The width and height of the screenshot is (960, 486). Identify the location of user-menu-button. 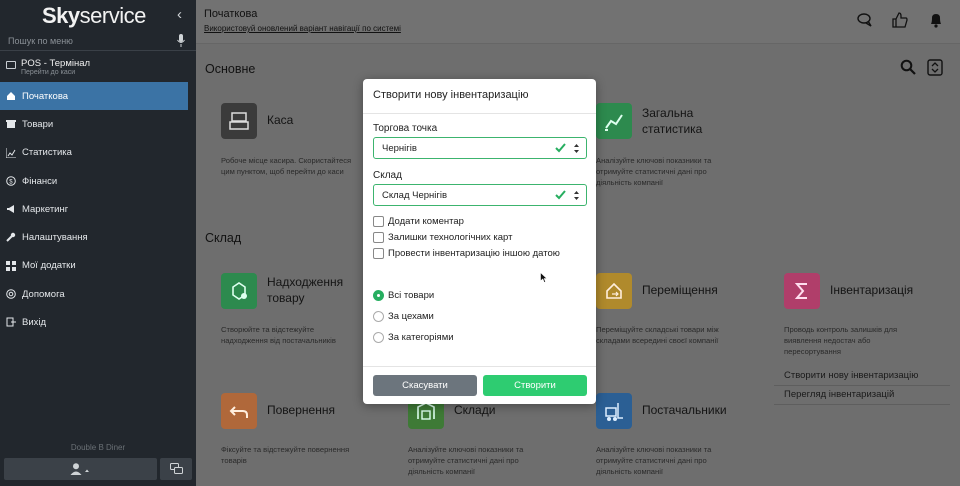
(80, 469).